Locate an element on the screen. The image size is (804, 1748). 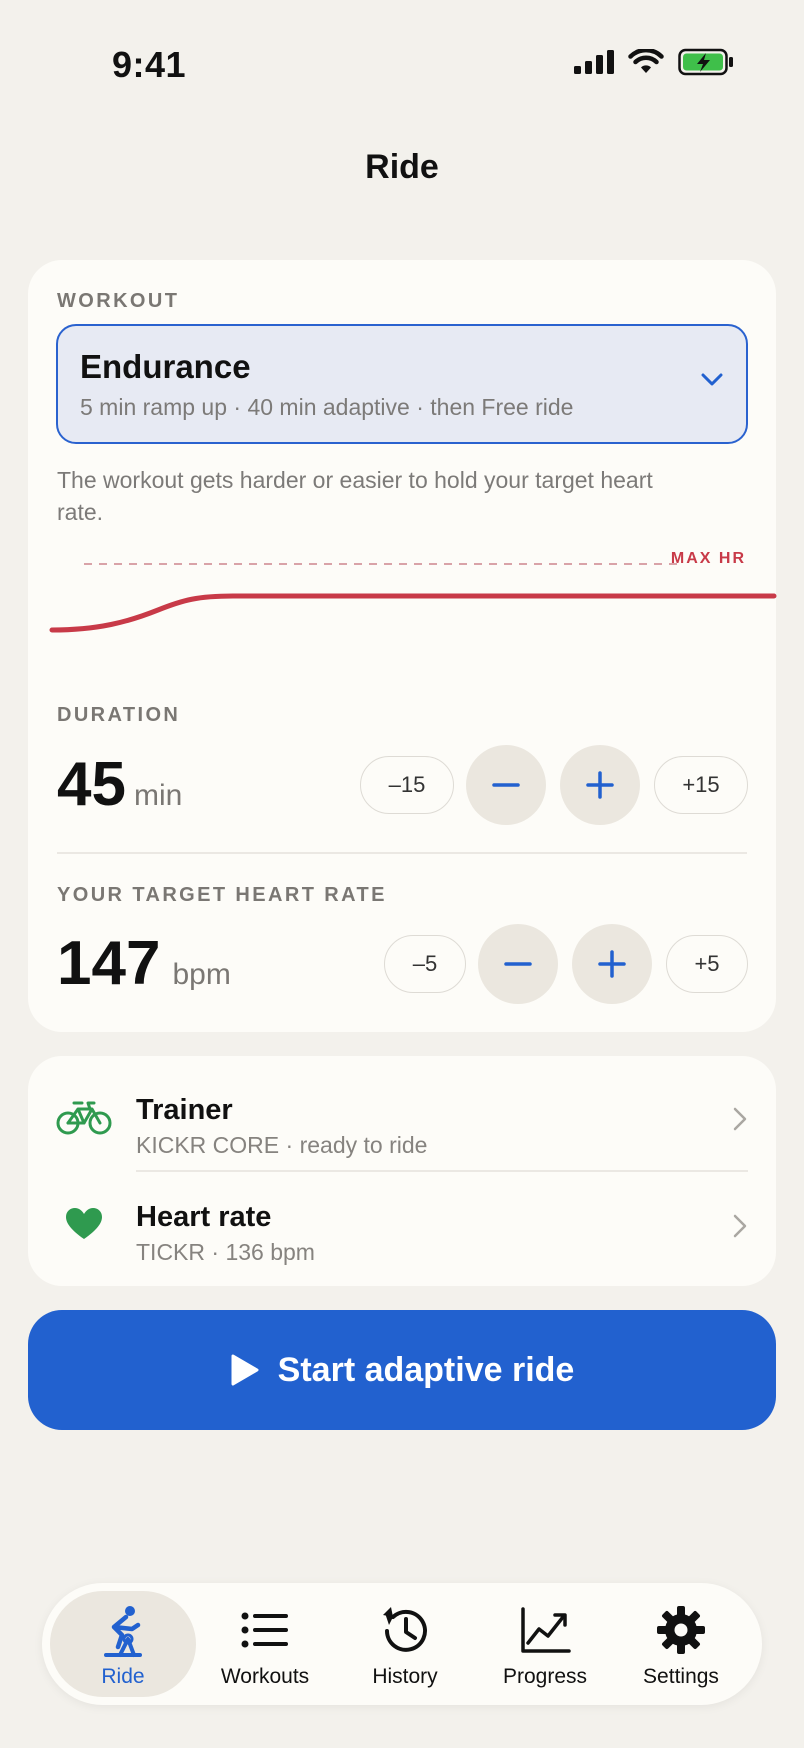
tab-label: History is located at coordinates (405, 1676).